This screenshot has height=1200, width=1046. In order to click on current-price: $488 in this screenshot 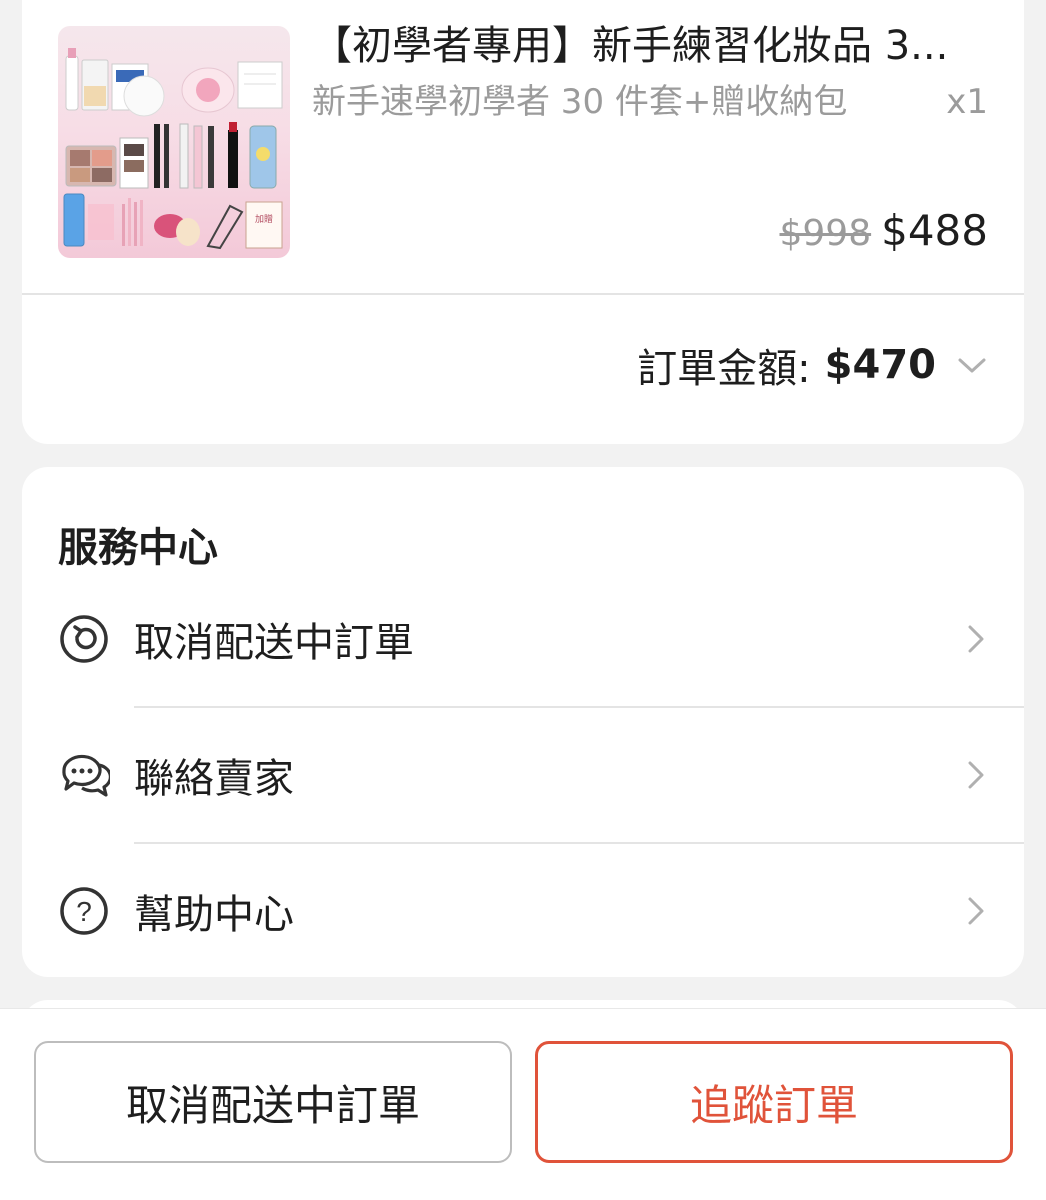, I will do `click(934, 230)`.